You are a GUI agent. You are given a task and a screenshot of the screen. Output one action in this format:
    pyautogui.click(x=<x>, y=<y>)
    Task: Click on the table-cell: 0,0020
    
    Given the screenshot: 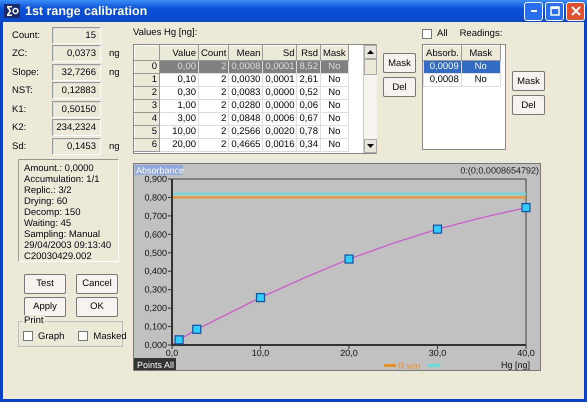 What is the action you would take?
    pyautogui.click(x=279, y=132)
    